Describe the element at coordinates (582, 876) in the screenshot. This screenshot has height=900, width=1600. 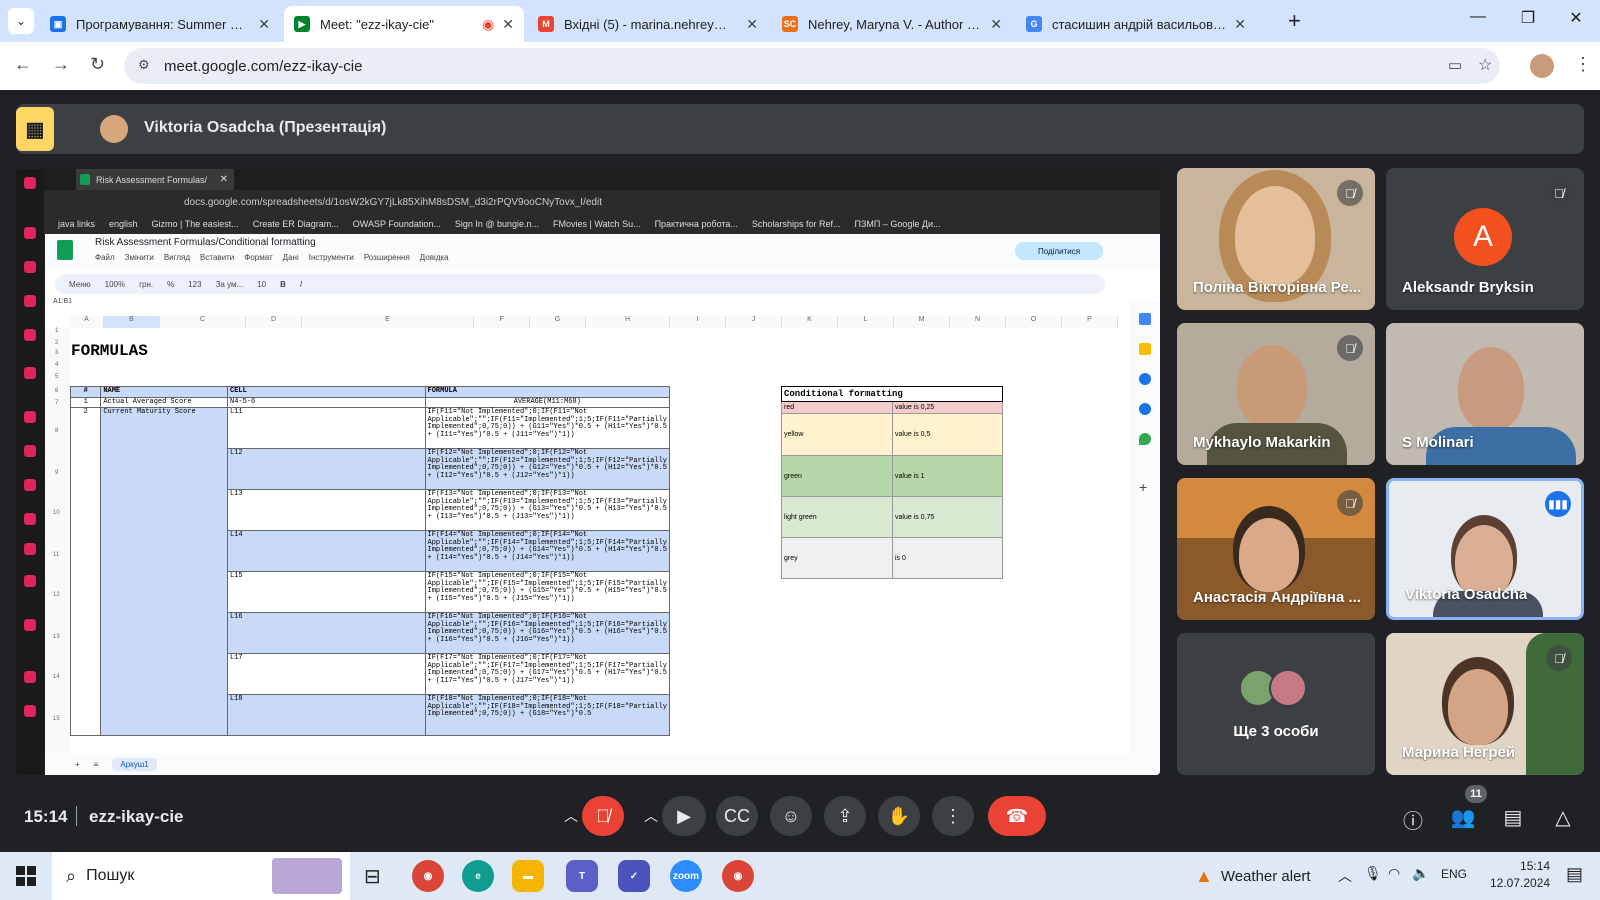
I see `teams-icon: T` at that location.